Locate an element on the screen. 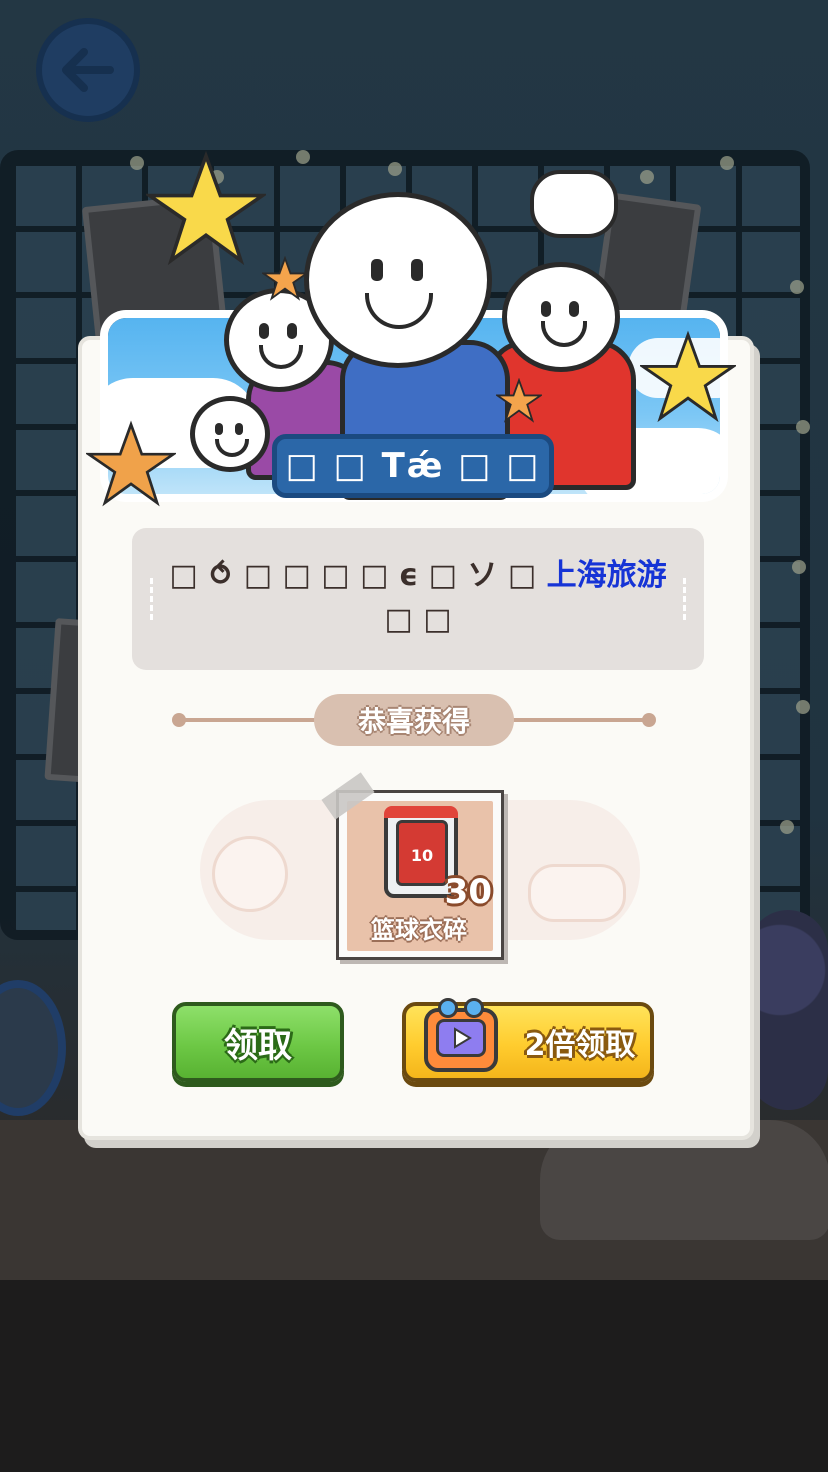  message-suffix: □ □ is located at coordinates (418, 619).